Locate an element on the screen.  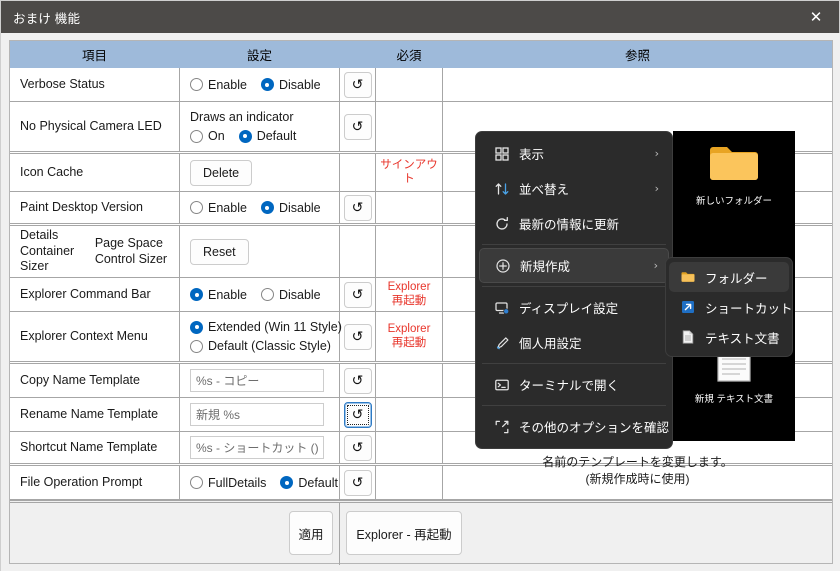
row-undo-cell: ↺ is located at coordinates (358, 294).